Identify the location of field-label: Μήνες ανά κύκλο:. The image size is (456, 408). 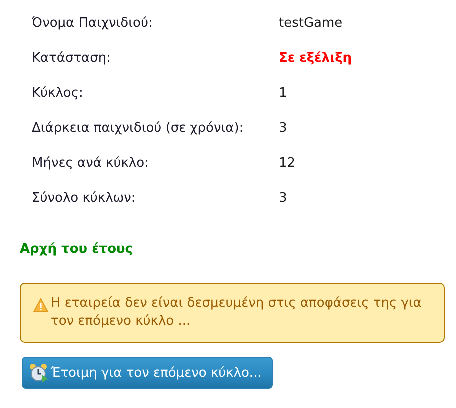
(91, 163).